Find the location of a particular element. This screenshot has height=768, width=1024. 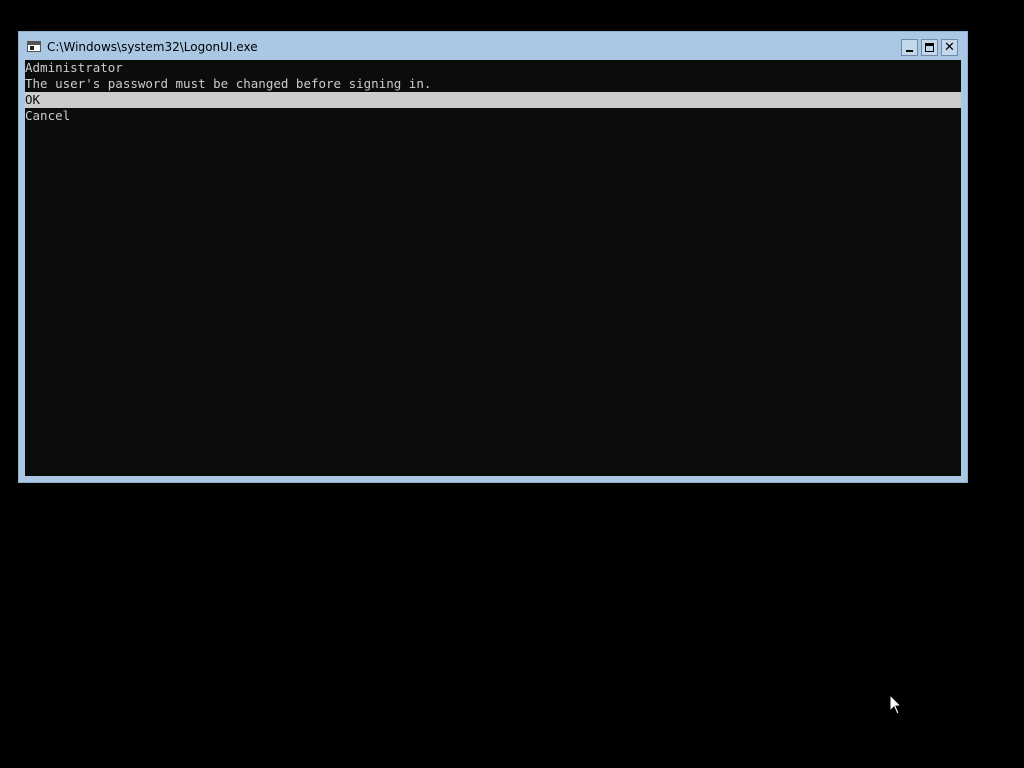

maximize-icon is located at coordinates (929, 47).